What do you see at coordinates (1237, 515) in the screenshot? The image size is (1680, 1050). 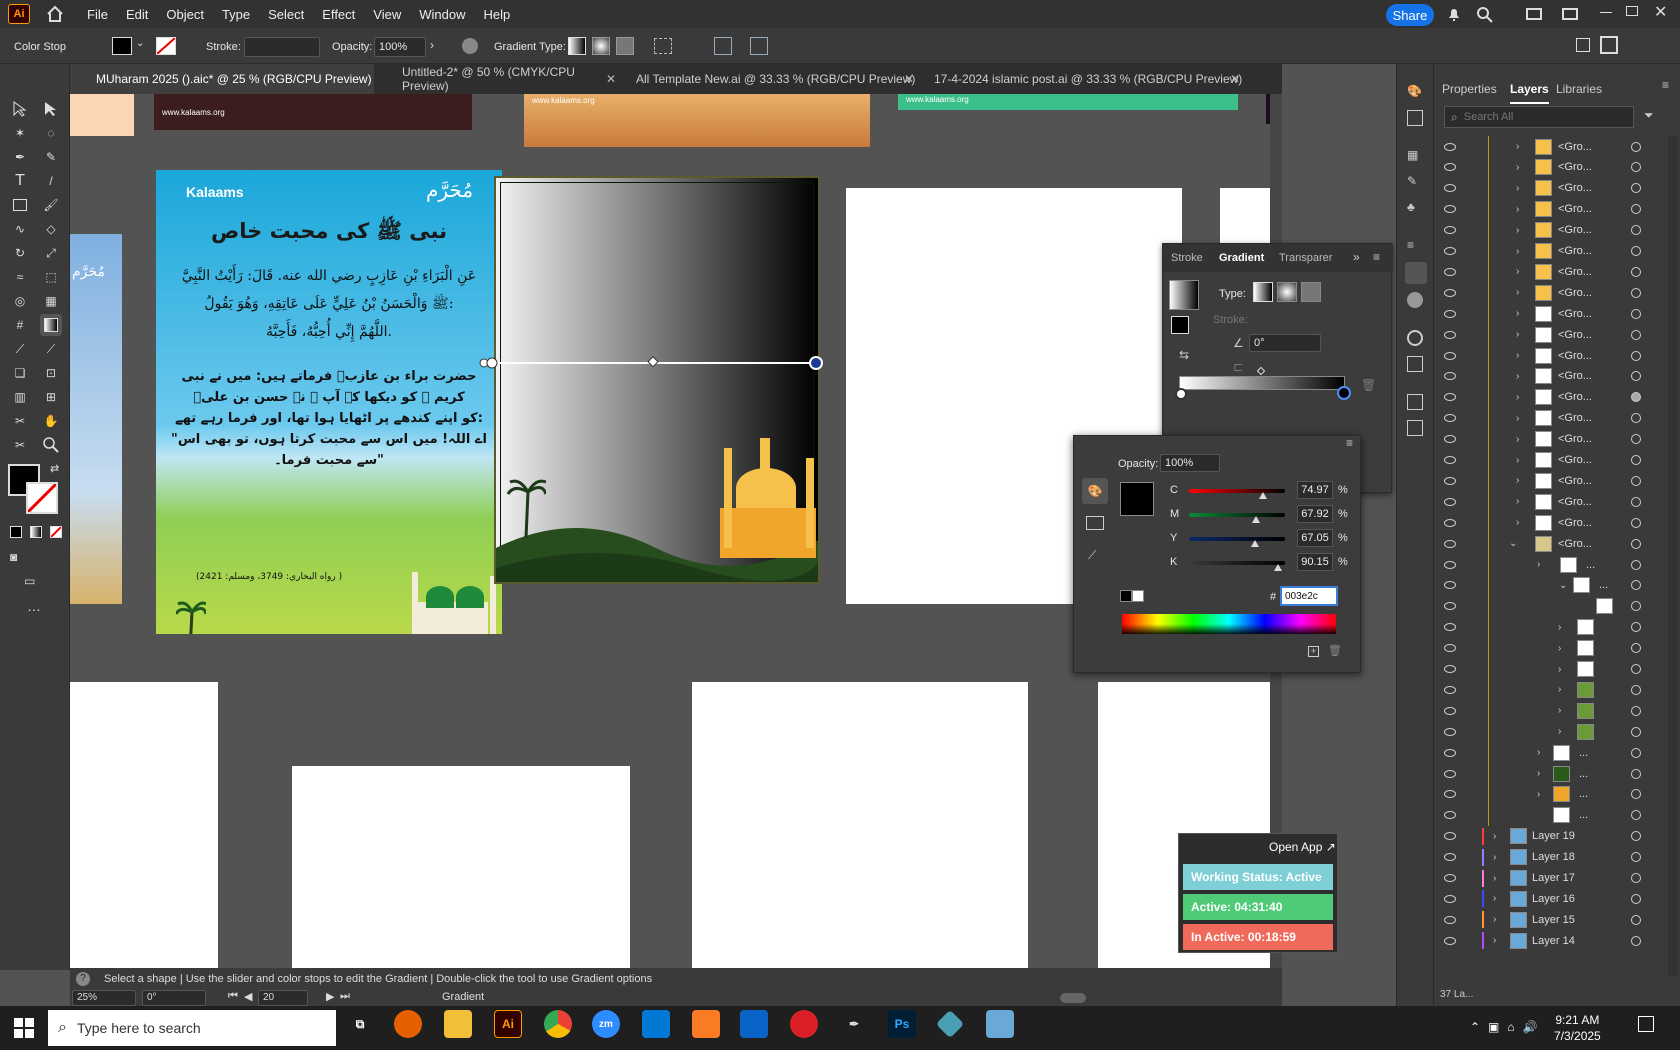 I see `channel-m-slider` at bounding box center [1237, 515].